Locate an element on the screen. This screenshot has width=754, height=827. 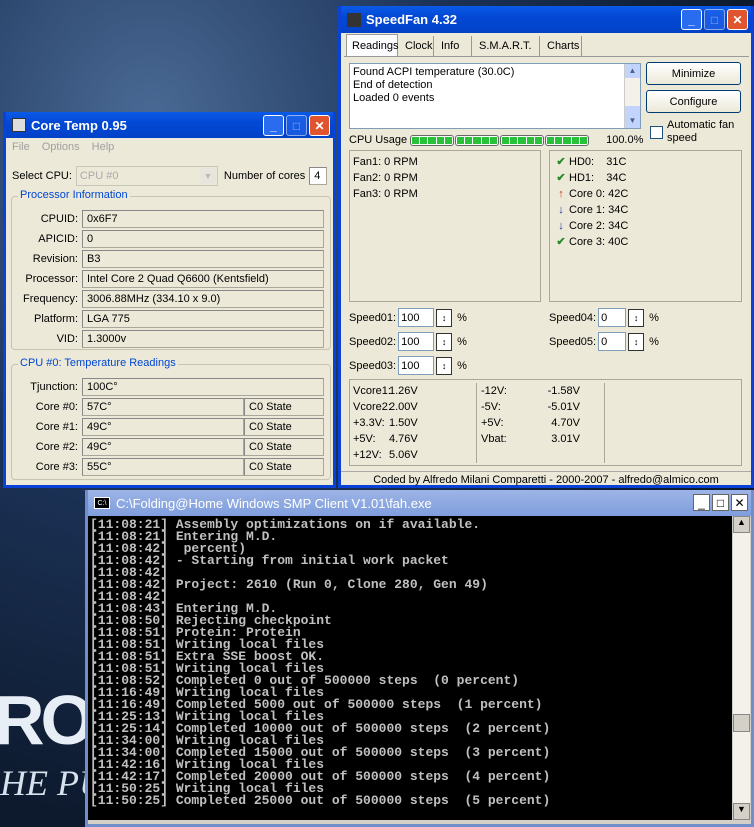
automatic-fan-checkbox is located at coordinates (656, 132).